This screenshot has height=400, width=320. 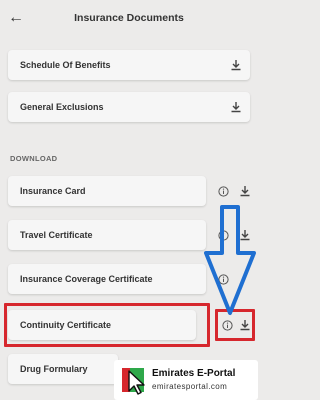 What do you see at coordinates (194, 373) in the screenshot?
I see `watermark-title: Emirates E-Portal` at bounding box center [194, 373].